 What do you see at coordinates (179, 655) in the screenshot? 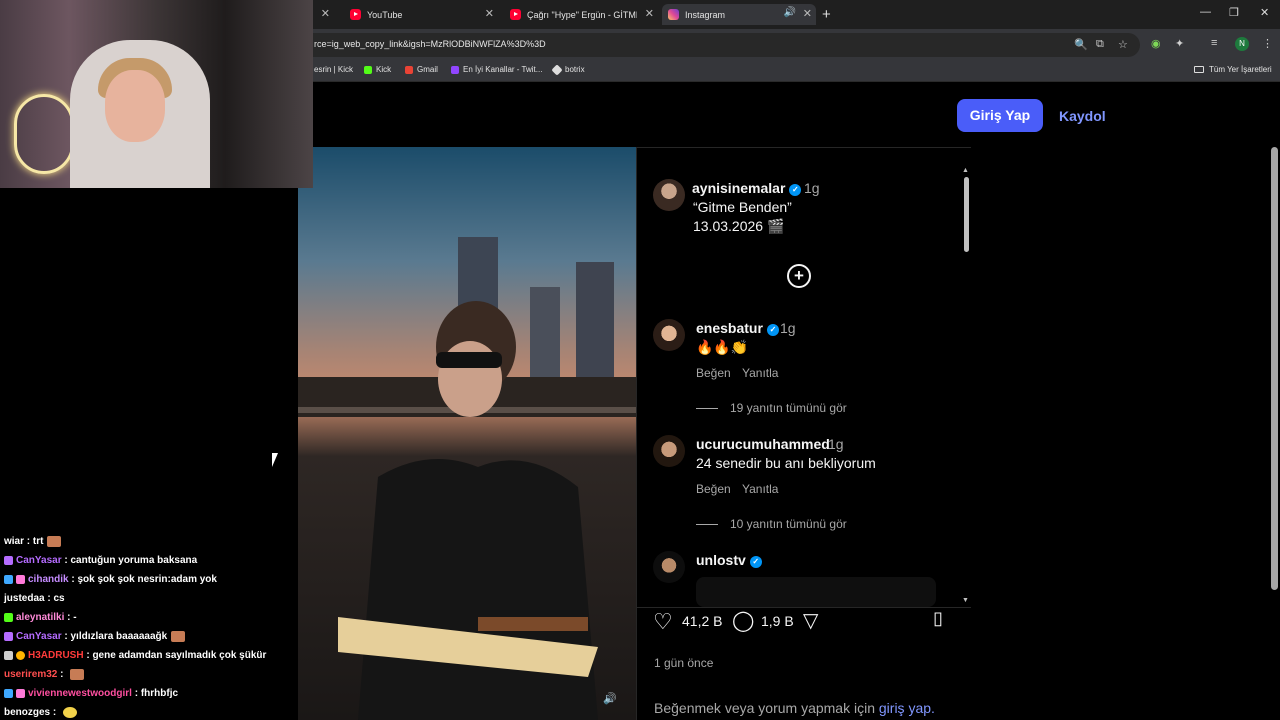
I see `chat-text: gene adamdan sayılmadık çok şükür` at bounding box center [179, 655].